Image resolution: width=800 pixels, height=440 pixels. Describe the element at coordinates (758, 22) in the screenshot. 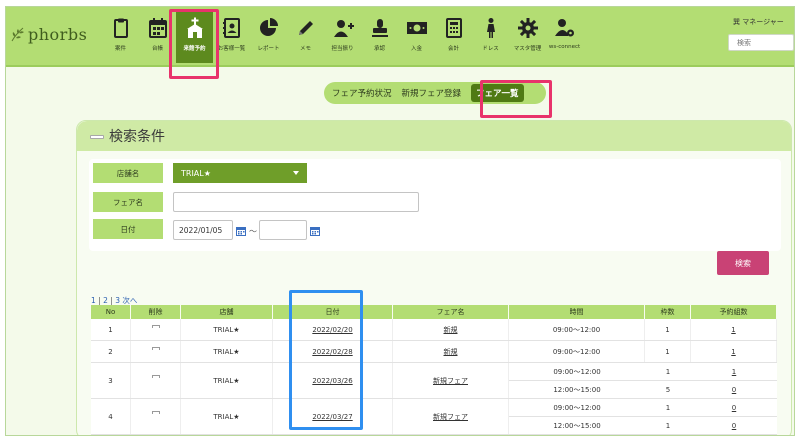

I see `user-name: 巽 マネージャー` at that location.